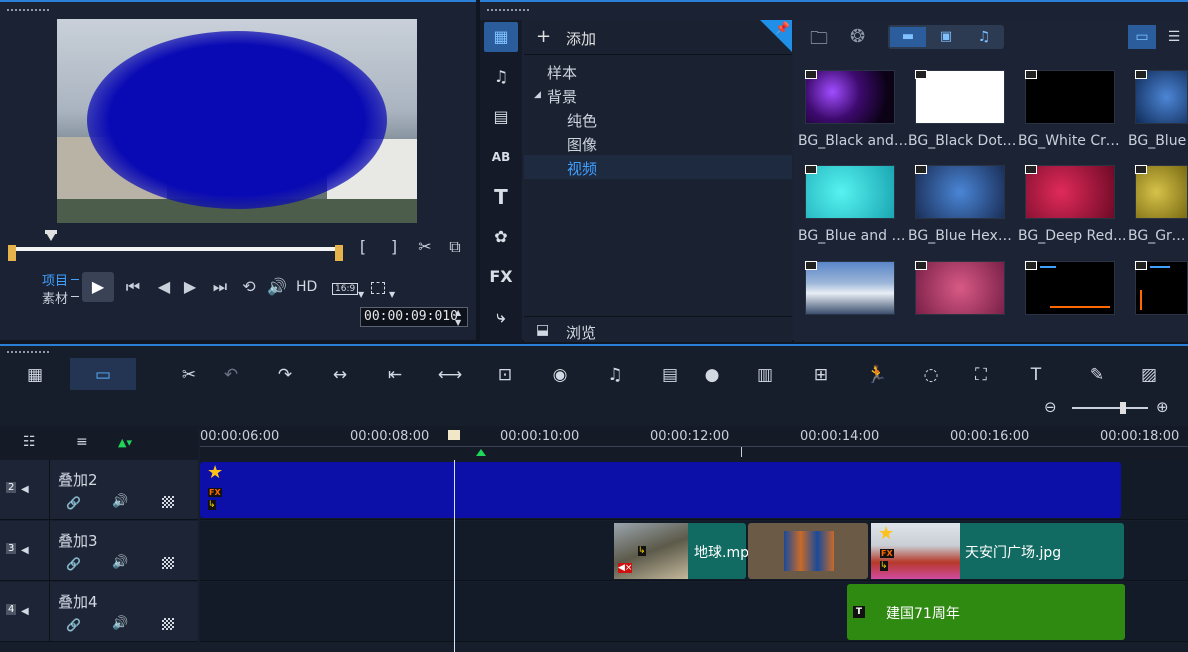  What do you see at coordinates (581, 38) in the screenshot?
I see `add-folder-button: 添加` at bounding box center [581, 38].